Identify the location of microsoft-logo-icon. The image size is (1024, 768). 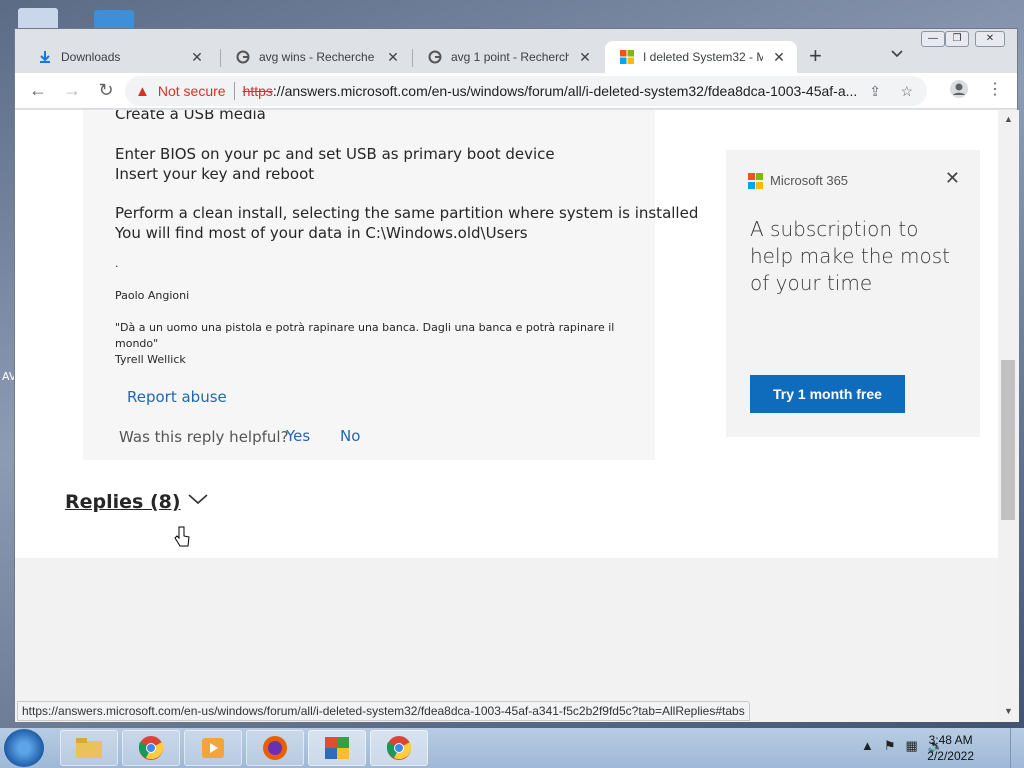
(756, 181).